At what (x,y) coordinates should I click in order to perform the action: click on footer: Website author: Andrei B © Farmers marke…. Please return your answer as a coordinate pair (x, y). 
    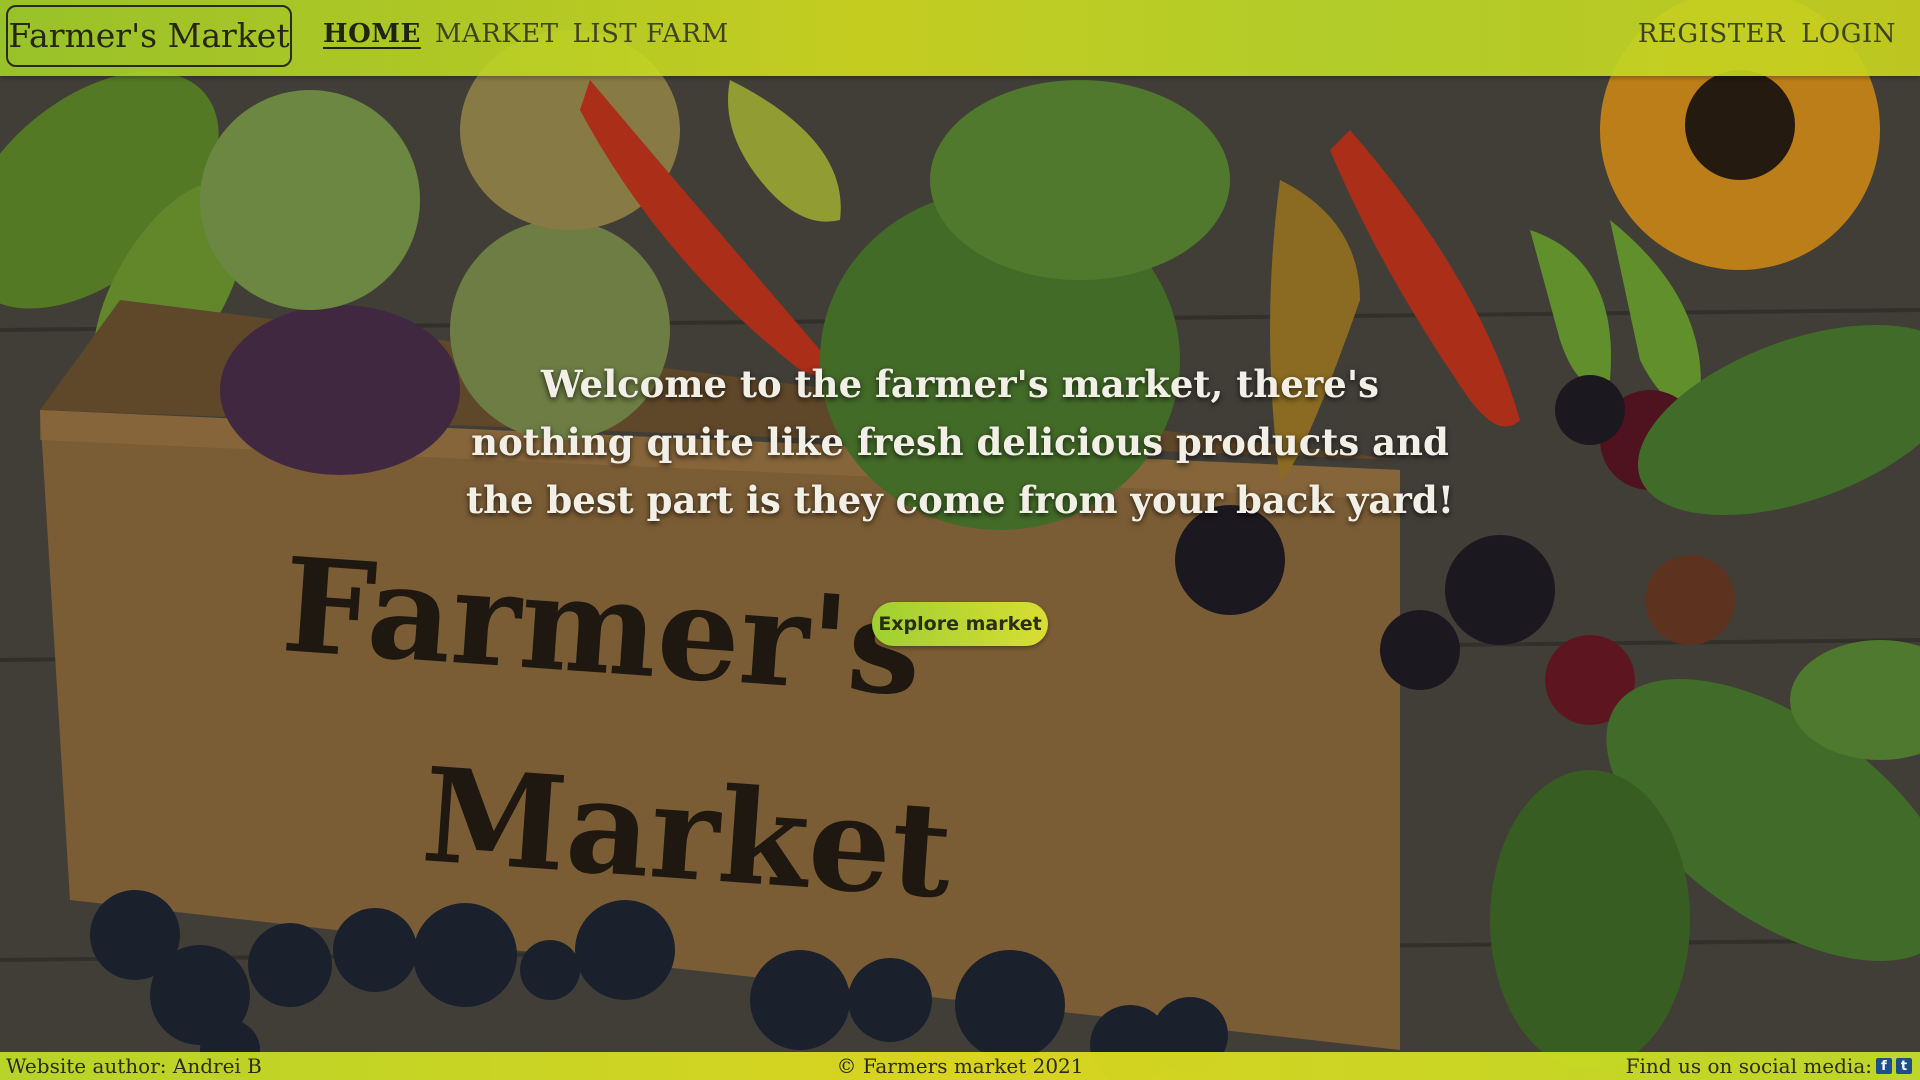
    Looking at the image, I should click on (960, 1066).